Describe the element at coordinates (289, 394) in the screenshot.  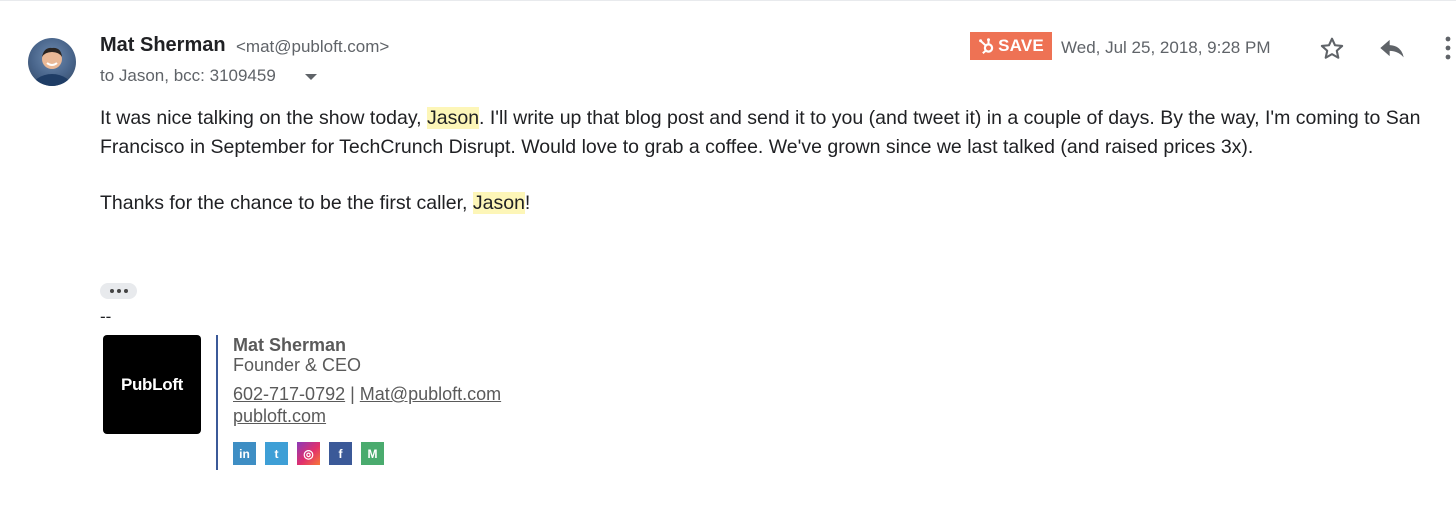
I see `phone-link: 602-717-0792` at that location.